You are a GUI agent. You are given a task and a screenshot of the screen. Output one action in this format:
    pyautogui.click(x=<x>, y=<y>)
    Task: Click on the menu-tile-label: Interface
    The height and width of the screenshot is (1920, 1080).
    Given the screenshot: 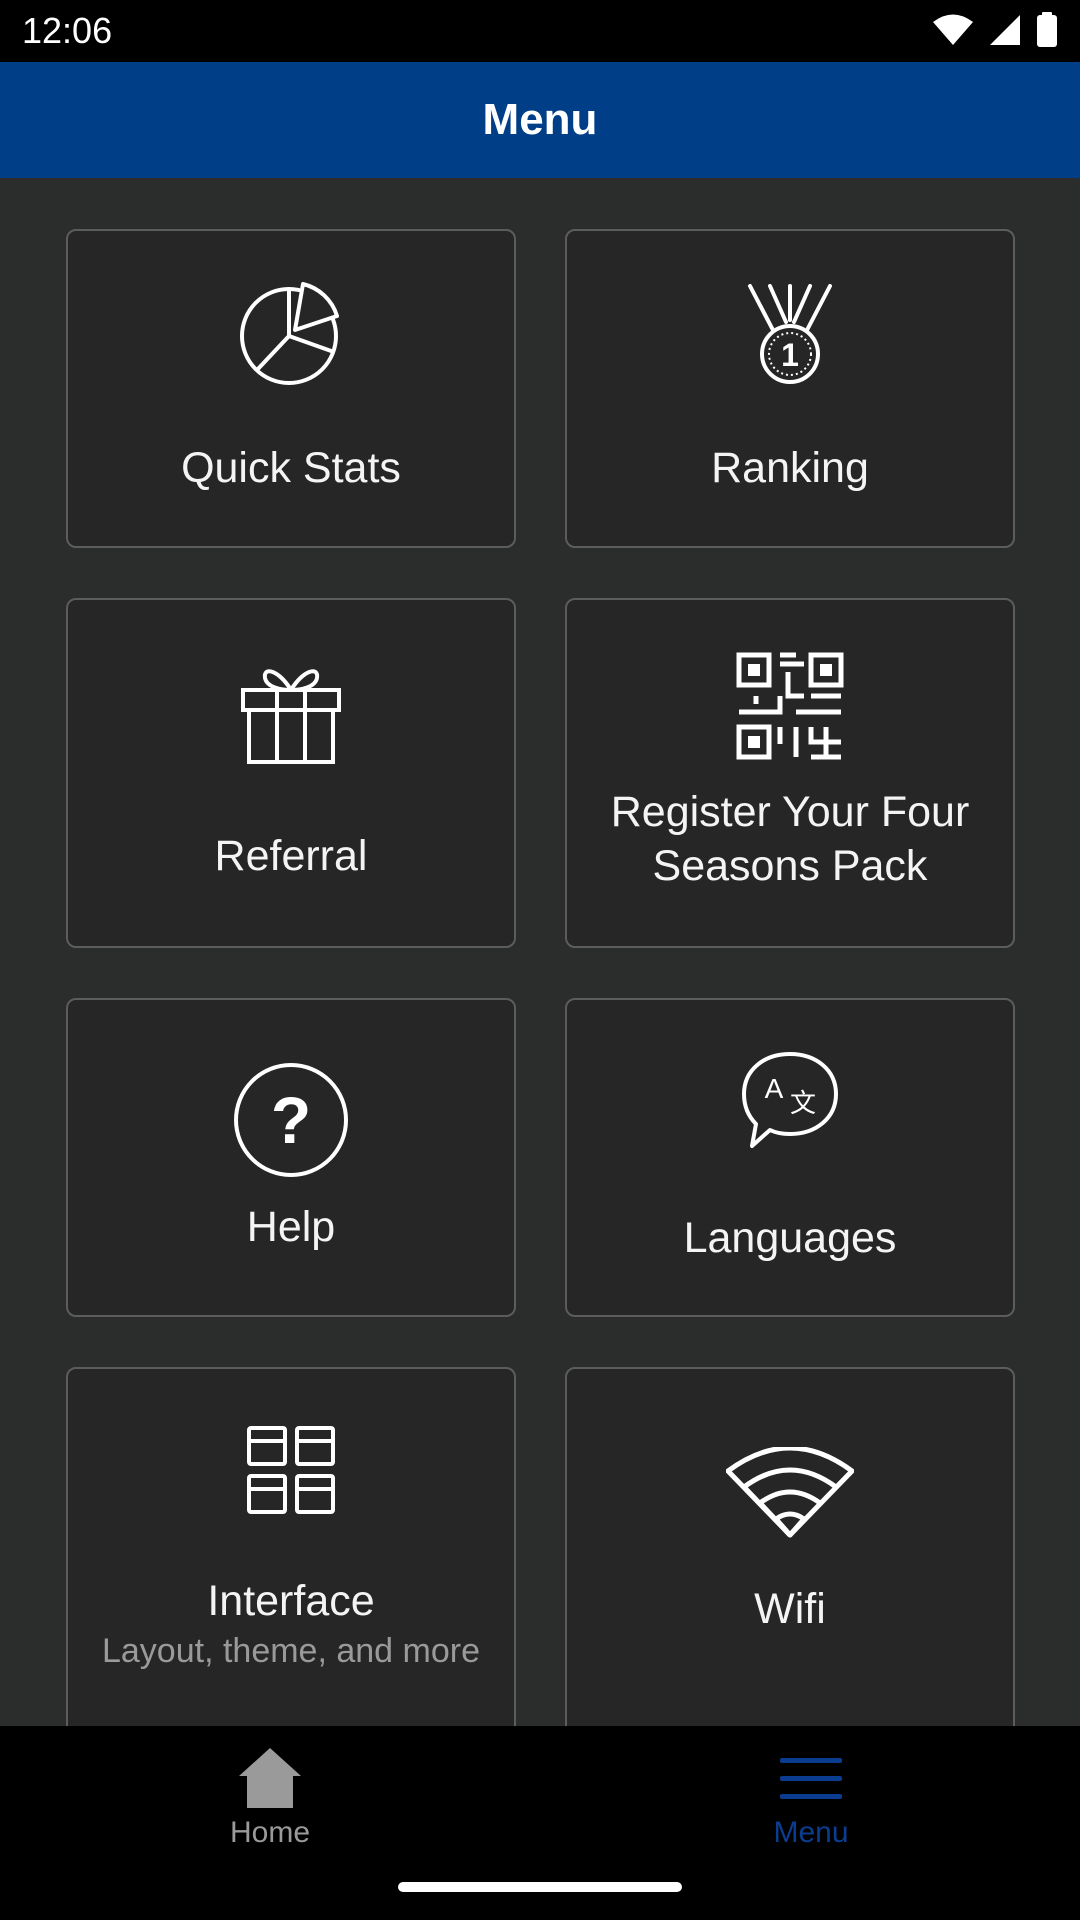 What is the action you would take?
    pyautogui.click(x=291, y=1600)
    